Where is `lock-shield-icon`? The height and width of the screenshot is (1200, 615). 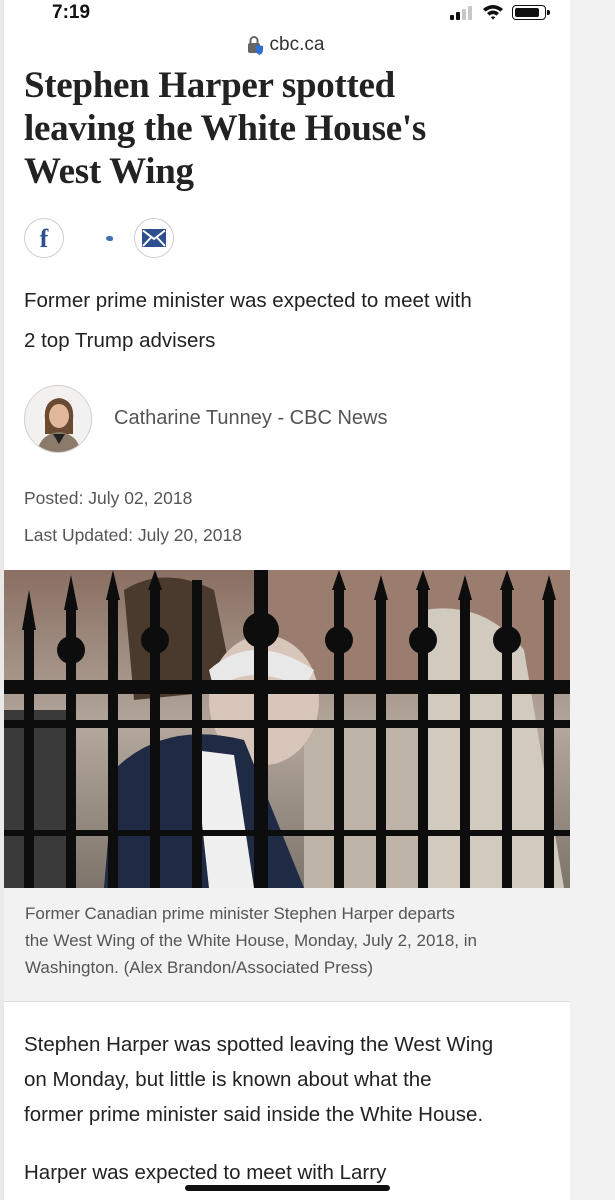
lock-shield-icon is located at coordinates (255, 45).